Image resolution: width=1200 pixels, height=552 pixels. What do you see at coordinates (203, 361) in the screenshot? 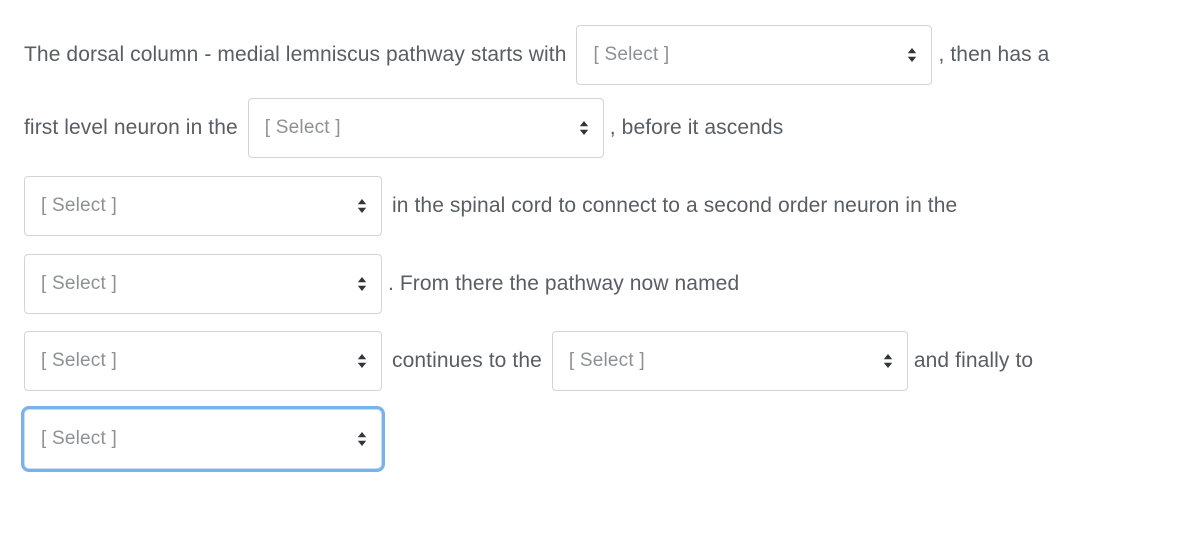
I see `select-dropdown-5: [ Select ]` at bounding box center [203, 361].